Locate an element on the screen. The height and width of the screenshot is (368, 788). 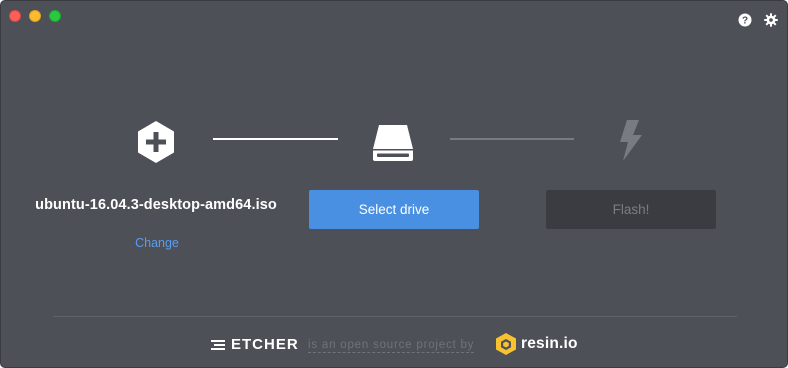
plus-hexagon-icon is located at coordinates (156, 142).